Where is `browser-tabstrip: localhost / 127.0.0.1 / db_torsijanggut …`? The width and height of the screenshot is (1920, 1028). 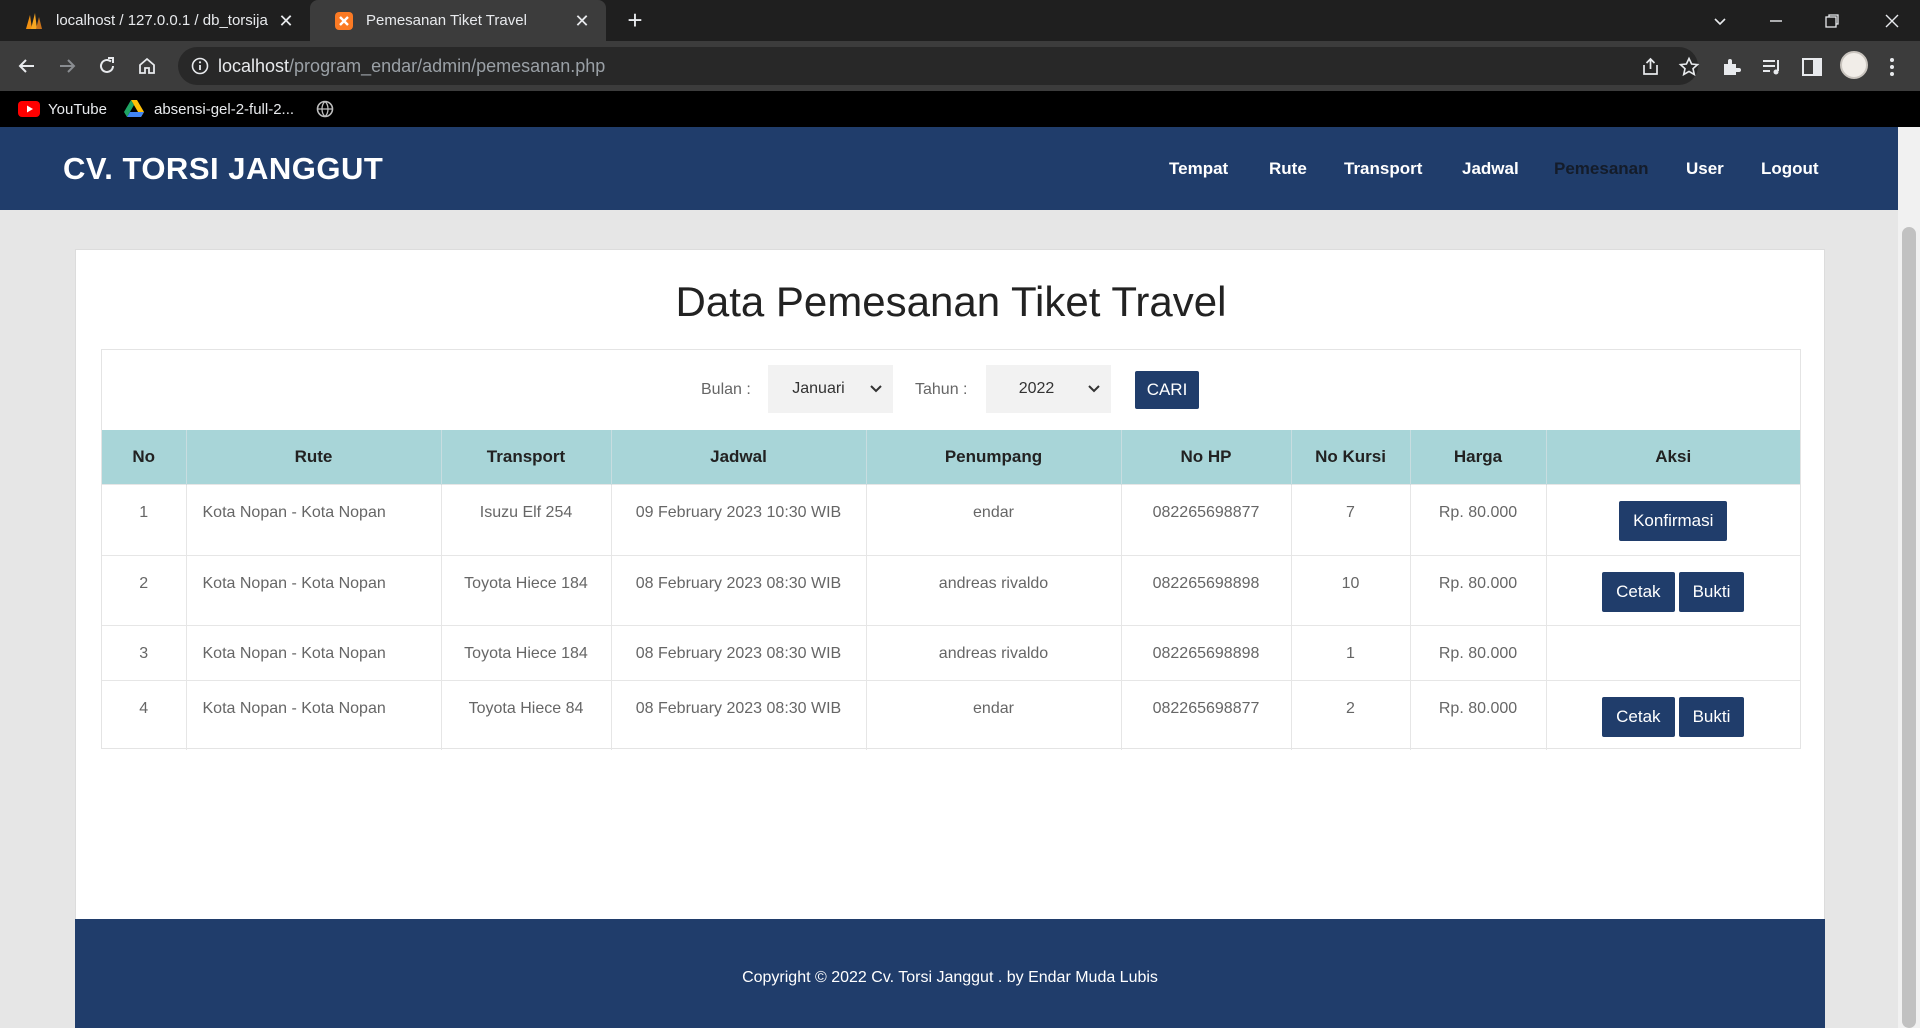
browser-tabstrip: localhost / 127.0.0.1 / db_torsijanggut … is located at coordinates (960, 20).